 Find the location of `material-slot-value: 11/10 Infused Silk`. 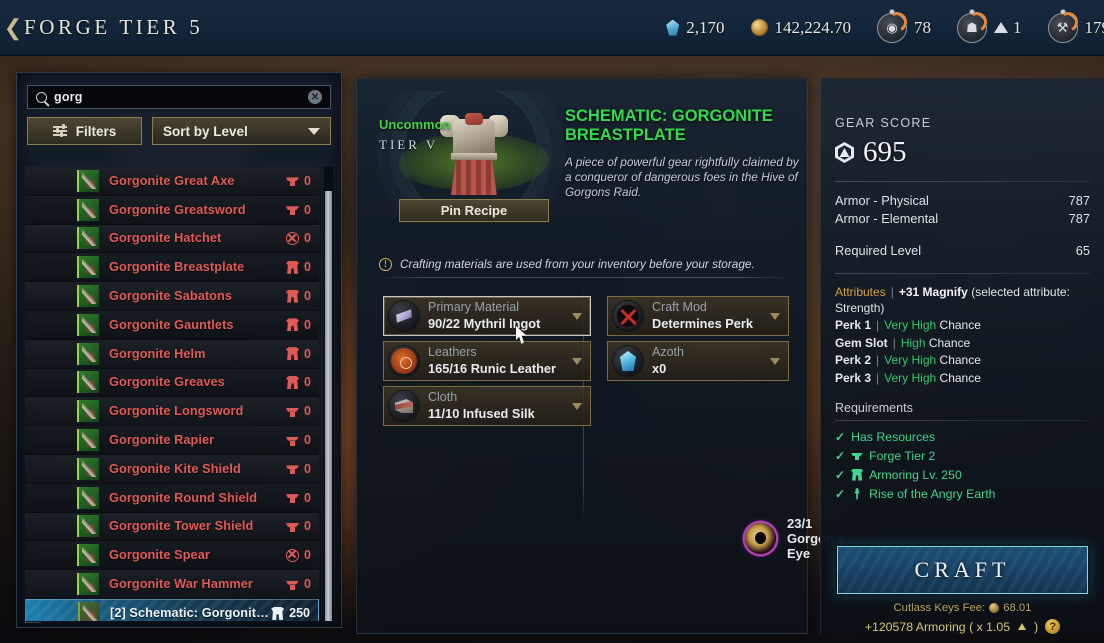

material-slot-value: 11/10 Infused Silk is located at coordinates (481, 413).